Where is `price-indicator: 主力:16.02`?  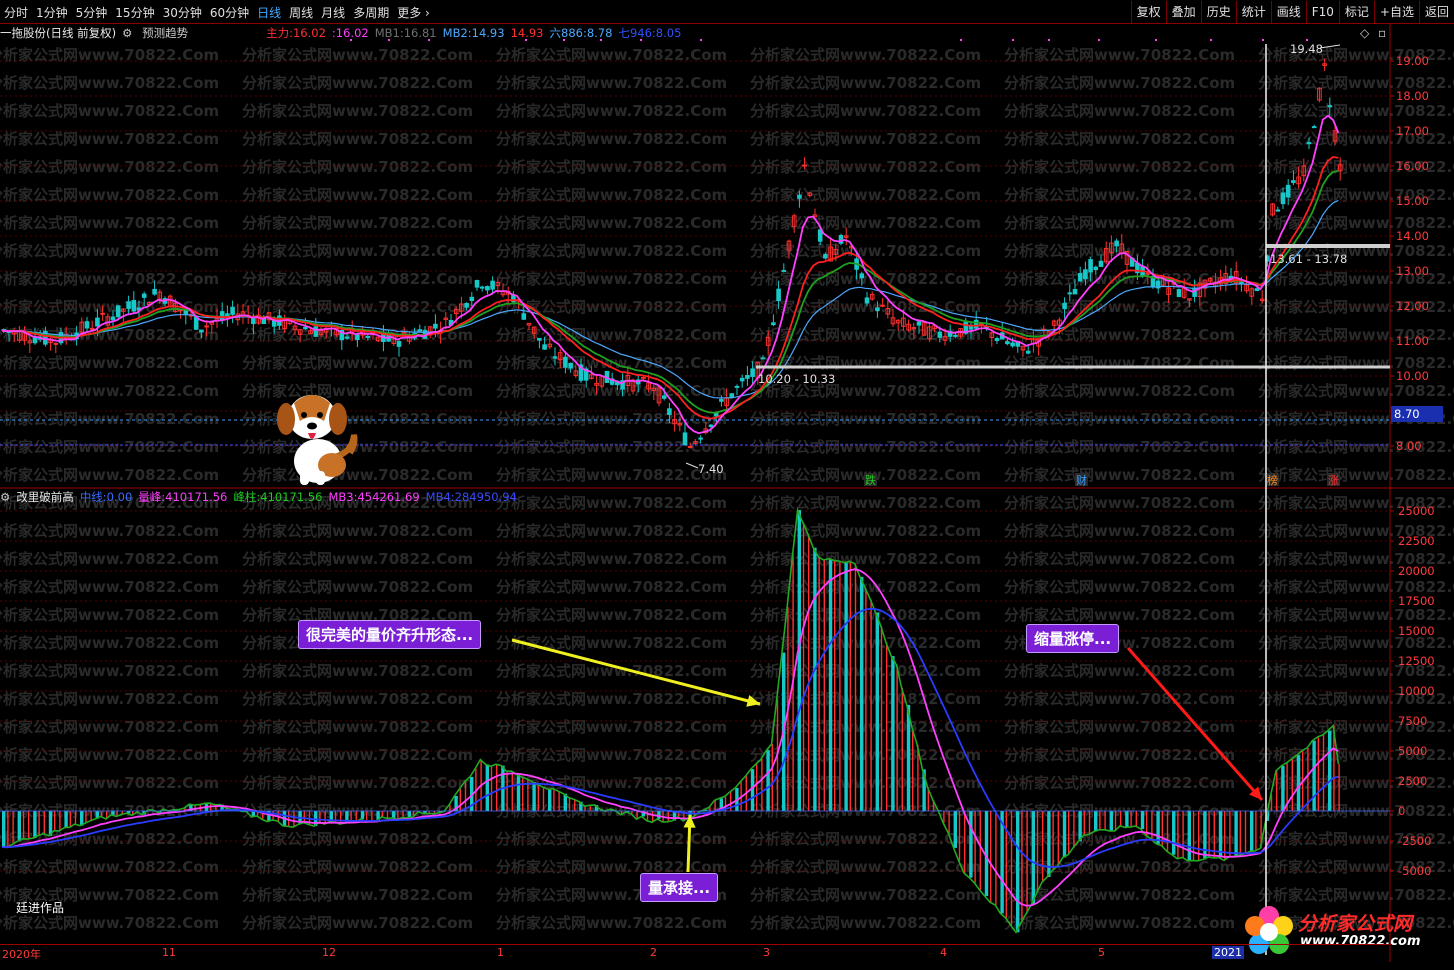
price-indicator: 主力:16.02 is located at coordinates (296, 33).